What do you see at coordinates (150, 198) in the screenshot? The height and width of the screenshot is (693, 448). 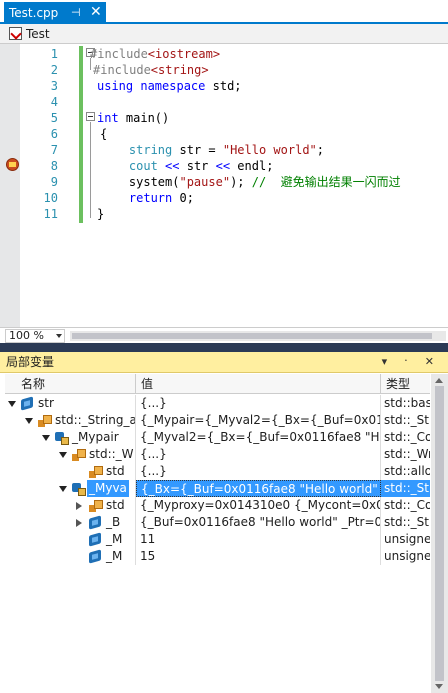 I see `code-token: return` at bounding box center [150, 198].